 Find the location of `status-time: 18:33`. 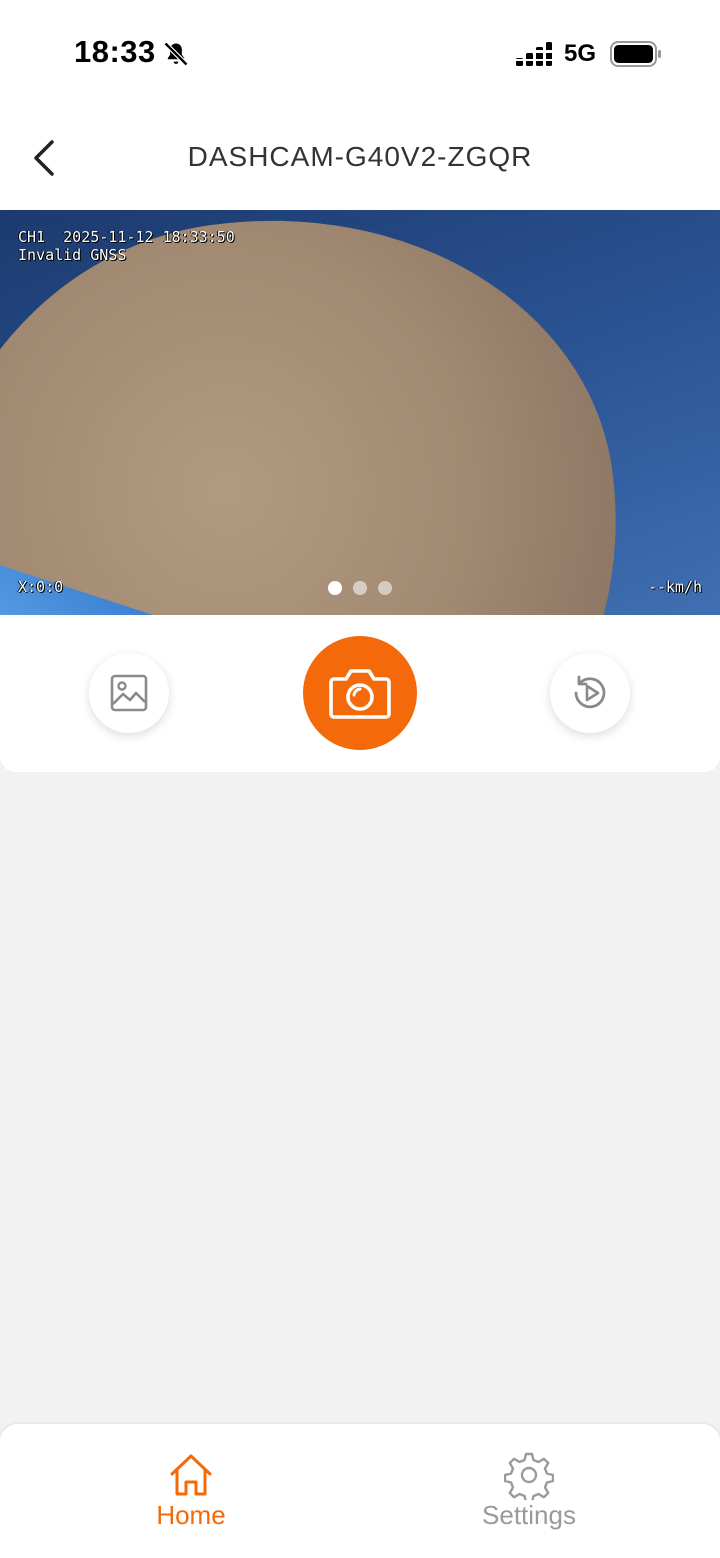

status-time: 18:33 is located at coordinates (115, 51).